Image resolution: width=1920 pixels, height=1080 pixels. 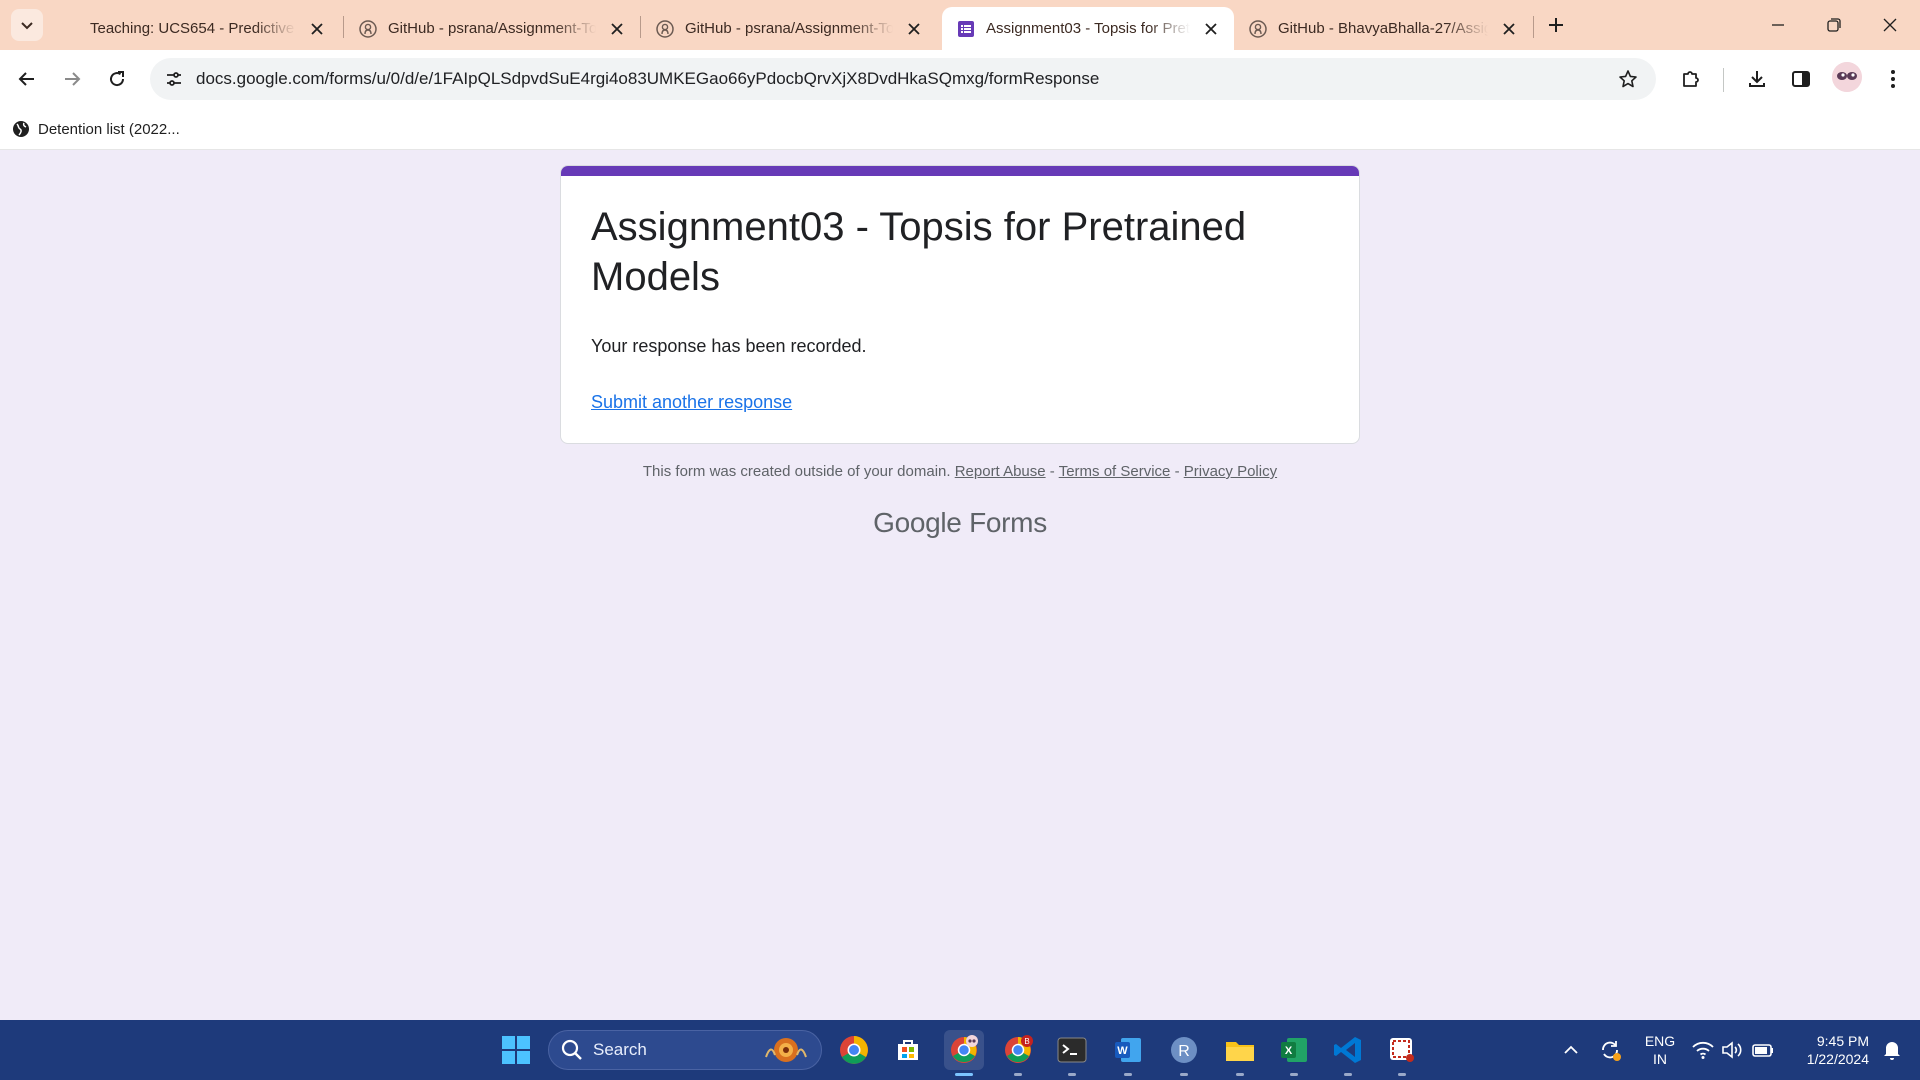 I want to click on chevron-down-icon, so click(x=27, y=26).